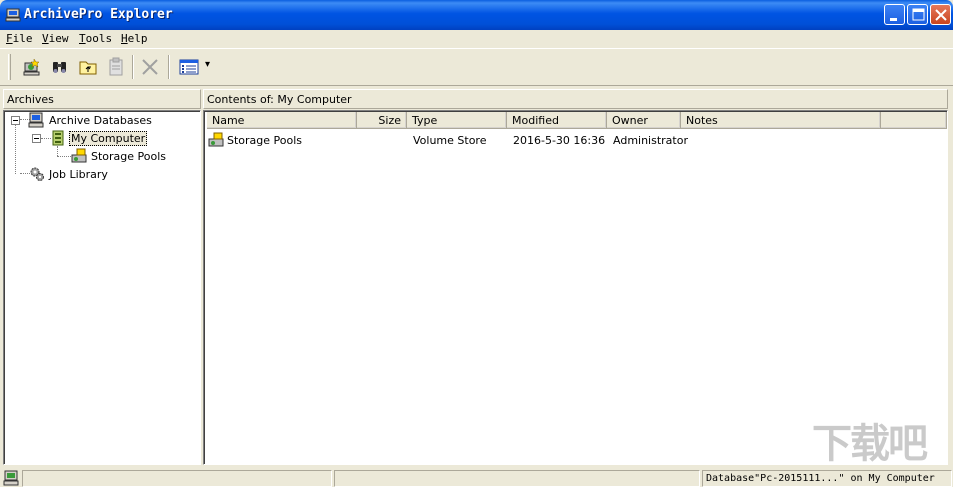  Describe the element at coordinates (36, 120) in the screenshot. I see `computer-icon` at that location.